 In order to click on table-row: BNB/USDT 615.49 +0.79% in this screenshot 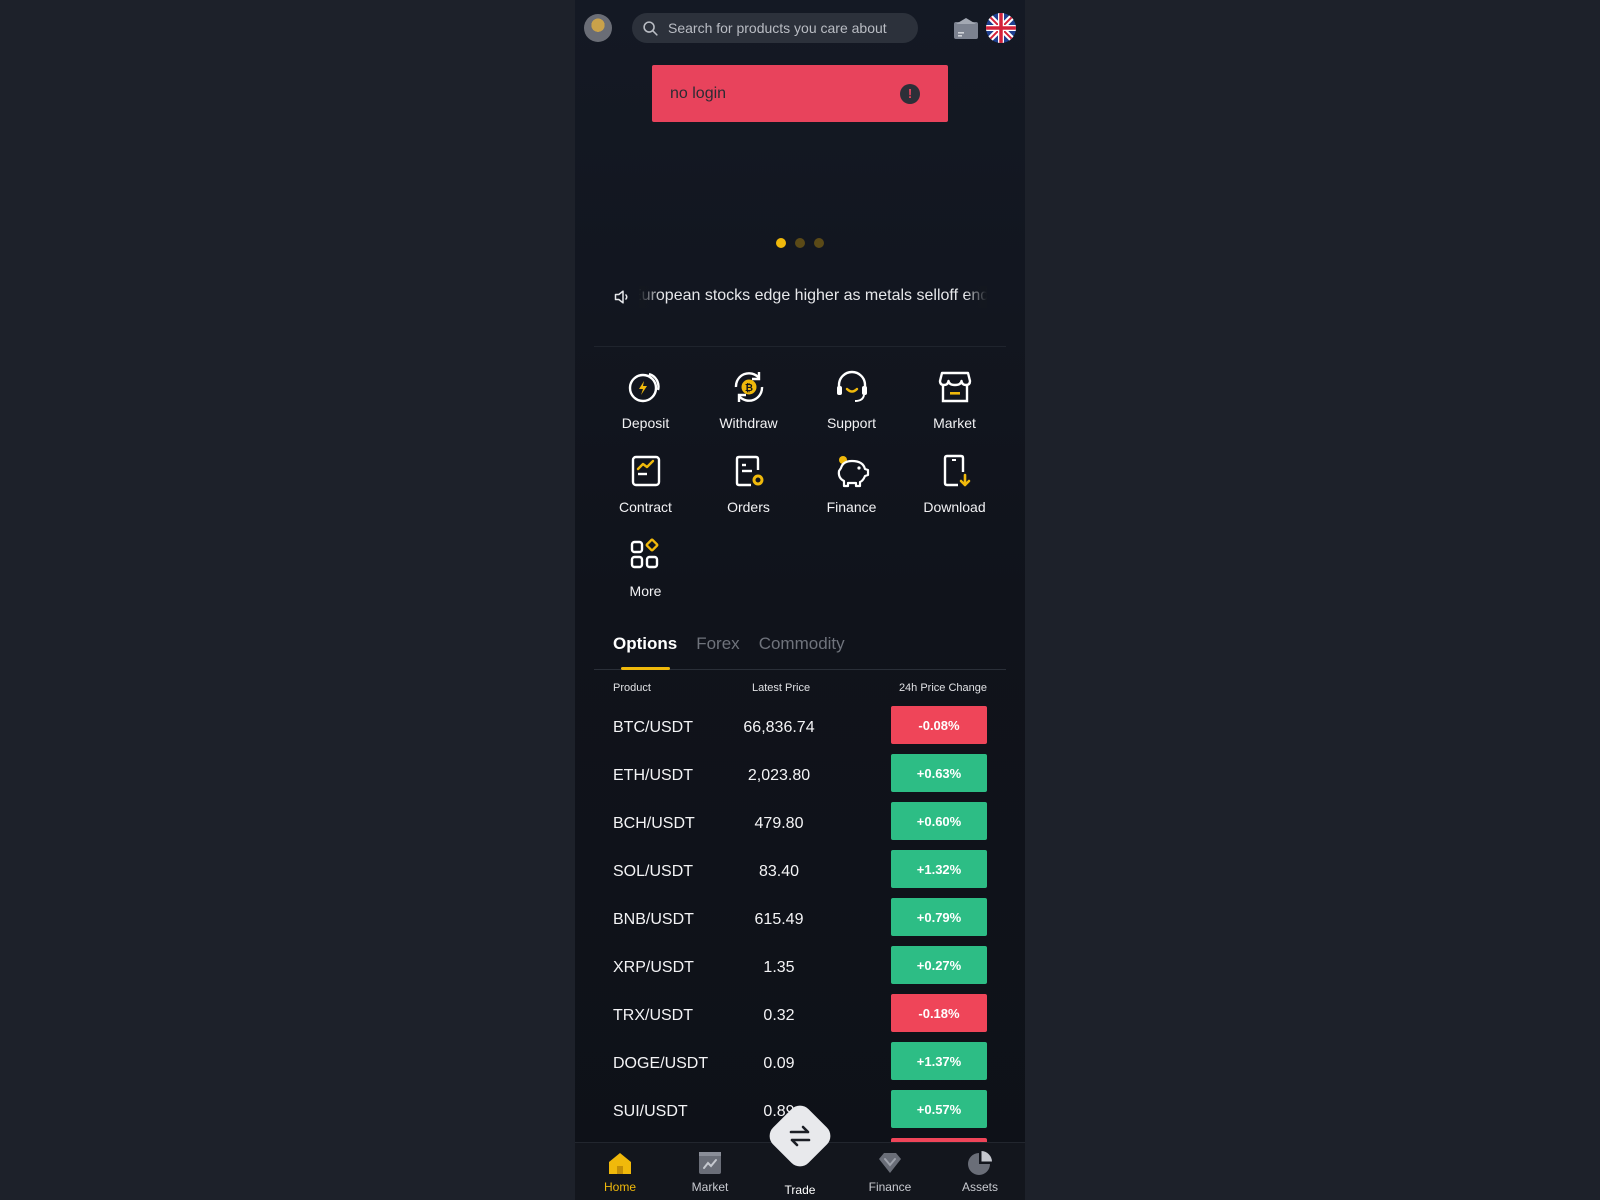, I will do `click(800, 922)`.